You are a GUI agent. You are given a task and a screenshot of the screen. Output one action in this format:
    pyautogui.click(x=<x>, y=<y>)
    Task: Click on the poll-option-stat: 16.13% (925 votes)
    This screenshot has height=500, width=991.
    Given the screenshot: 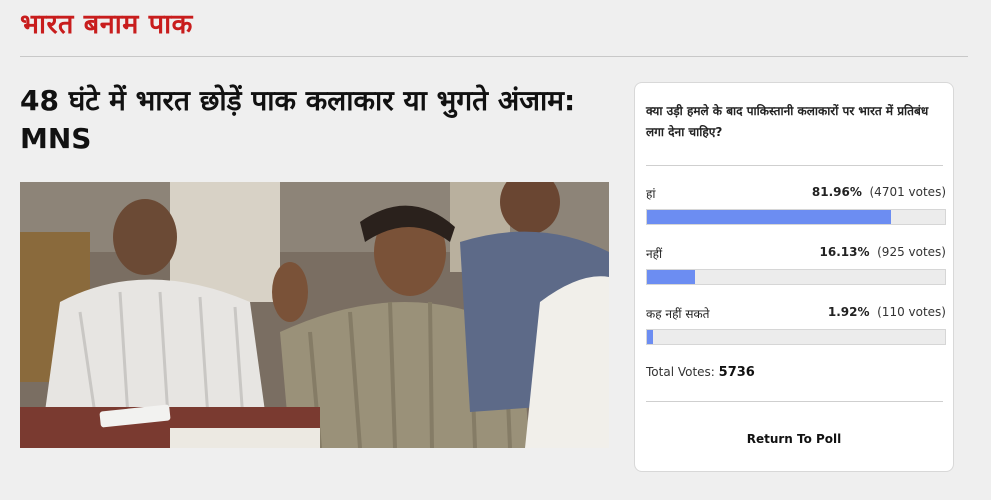 What is the action you would take?
    pyautogui.click(x=883, y=252)
    